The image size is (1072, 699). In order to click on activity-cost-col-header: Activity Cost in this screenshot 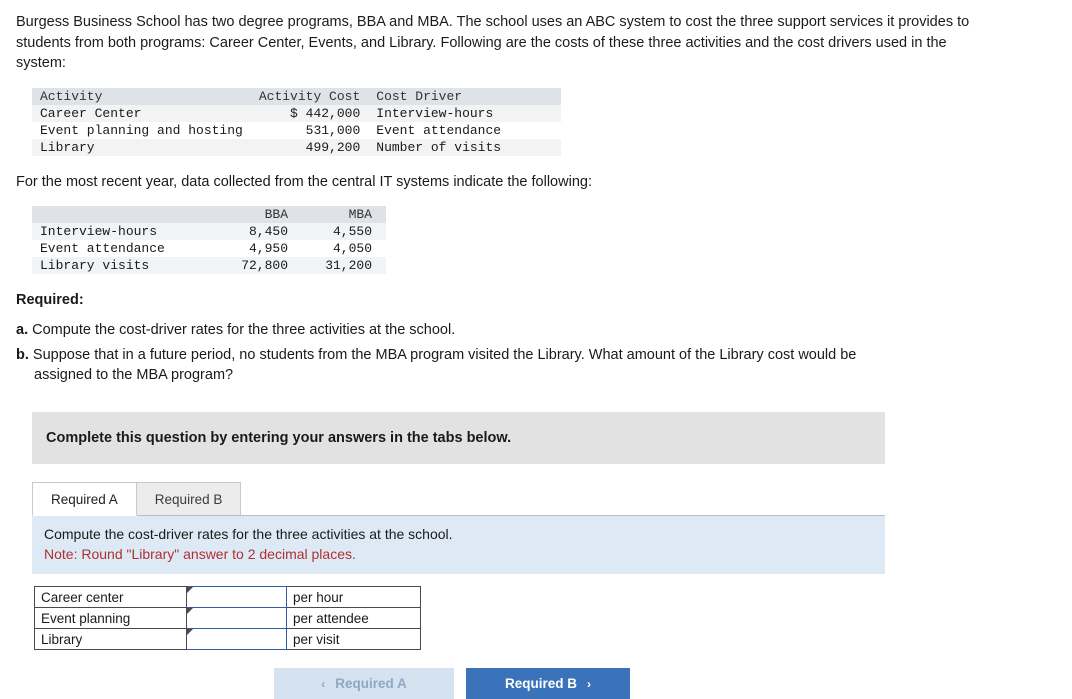, I will do `click(311, 96)`.